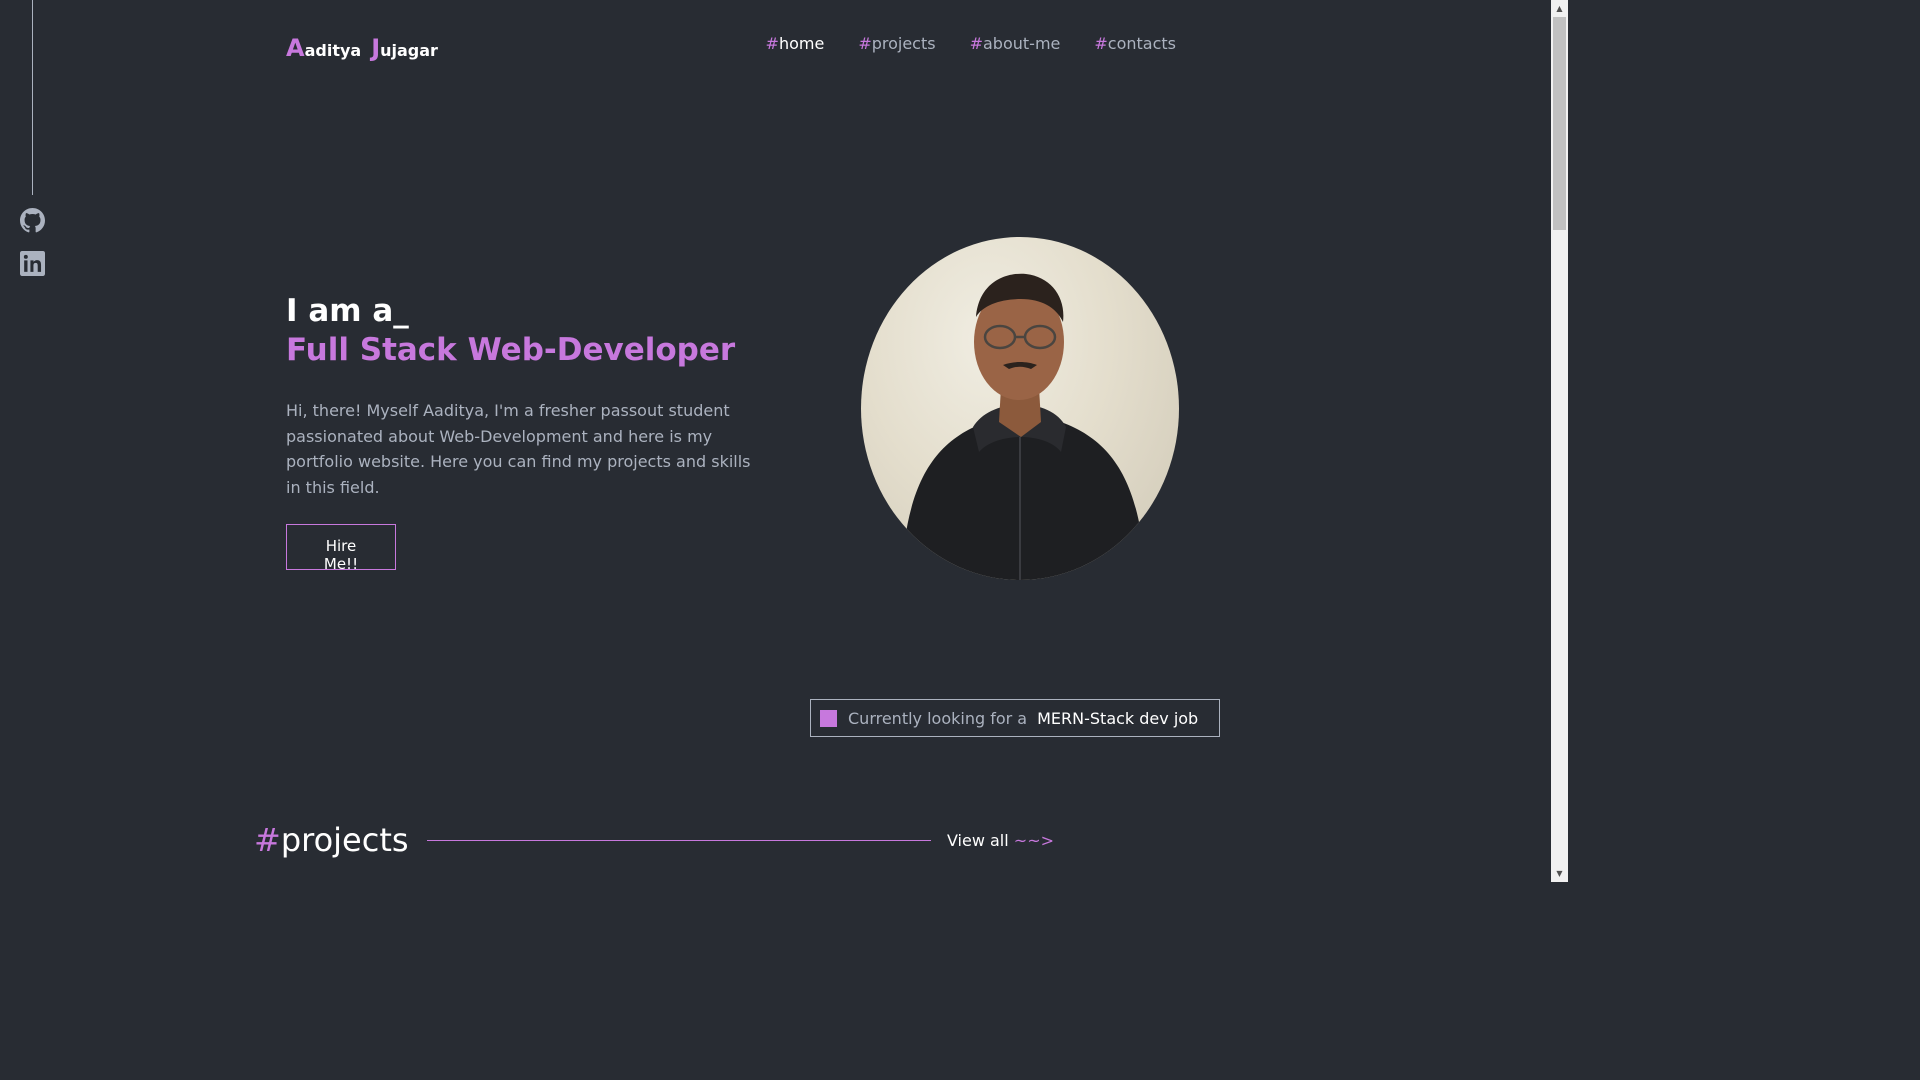  What do you see at coordinates (267, 840) in the screenshot?
I see `section-hash: #` at bounding box center [267, 840].